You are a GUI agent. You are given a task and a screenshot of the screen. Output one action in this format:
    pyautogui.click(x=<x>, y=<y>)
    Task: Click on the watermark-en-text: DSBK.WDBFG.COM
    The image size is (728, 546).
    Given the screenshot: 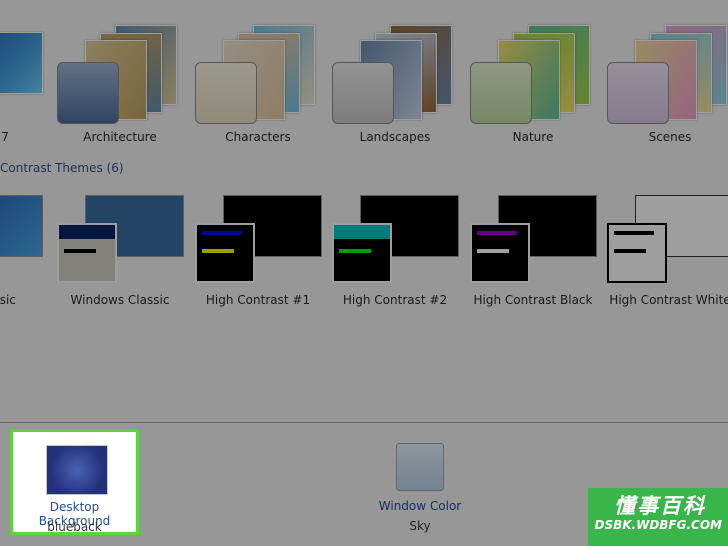 What is the action you would take?
    pyautogui.click(x=658, y=525)
    